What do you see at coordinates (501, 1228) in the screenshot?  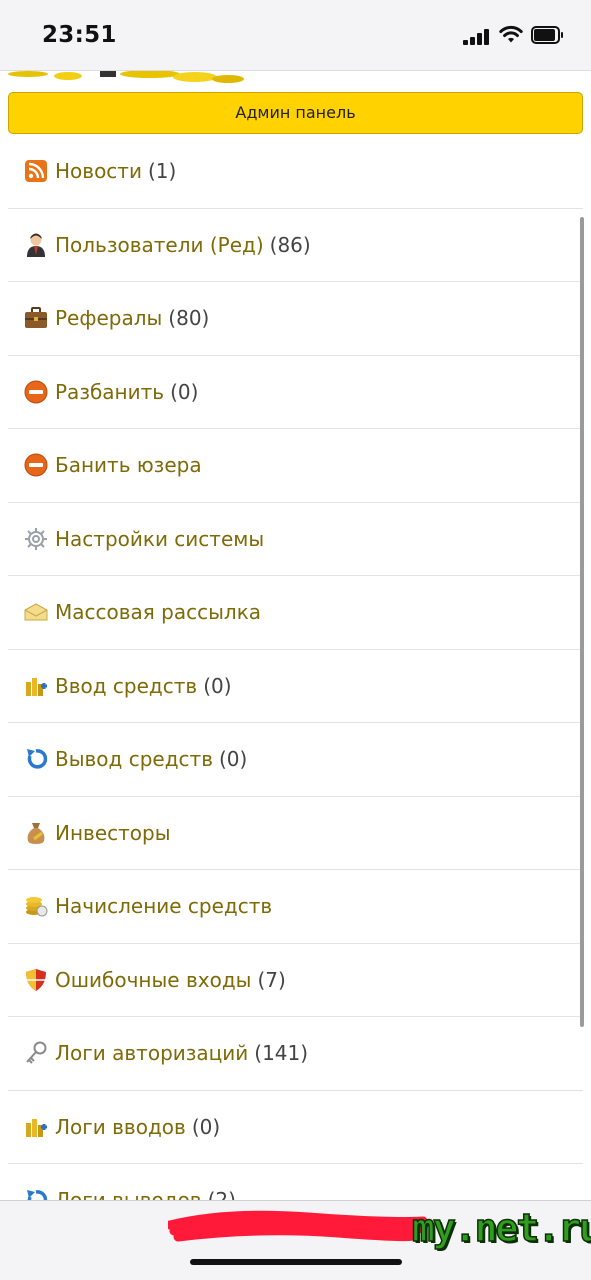 I see `watermark-logo: my.net.ru` at bounding box center [501, 1228].